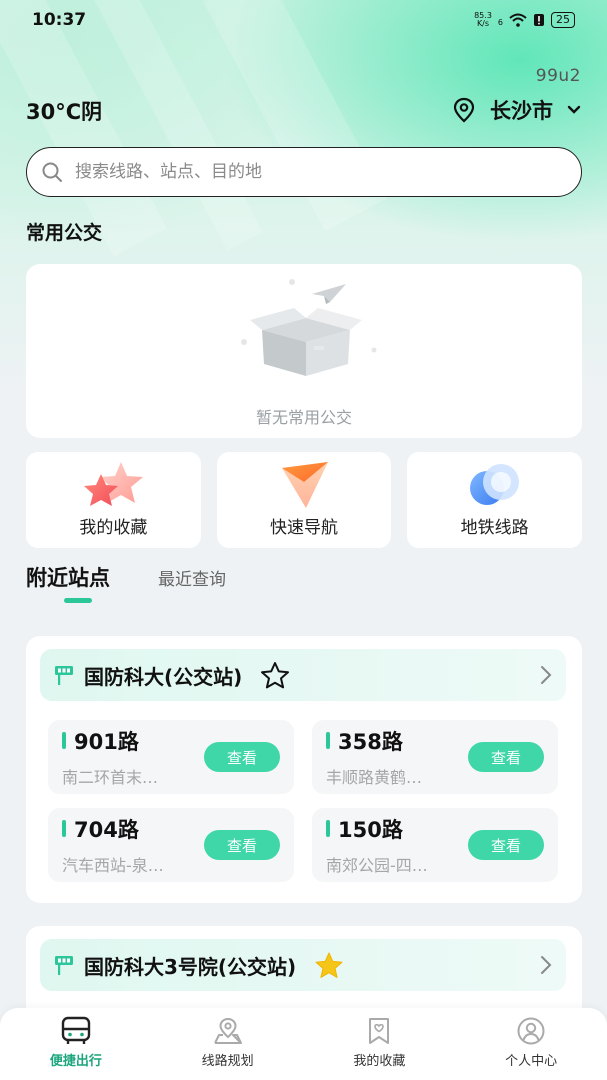 The width and height of the screenshot is (607, 1080). I want to click on battery-indicator: 25, so click(563, 20).